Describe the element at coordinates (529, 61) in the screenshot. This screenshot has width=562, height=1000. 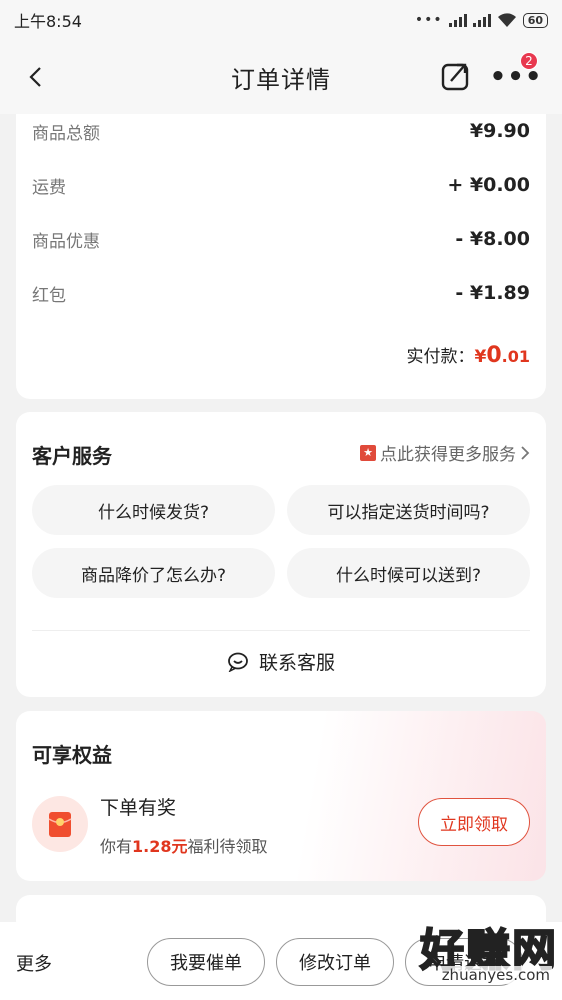
I see `notification-badge: 2` at that location.